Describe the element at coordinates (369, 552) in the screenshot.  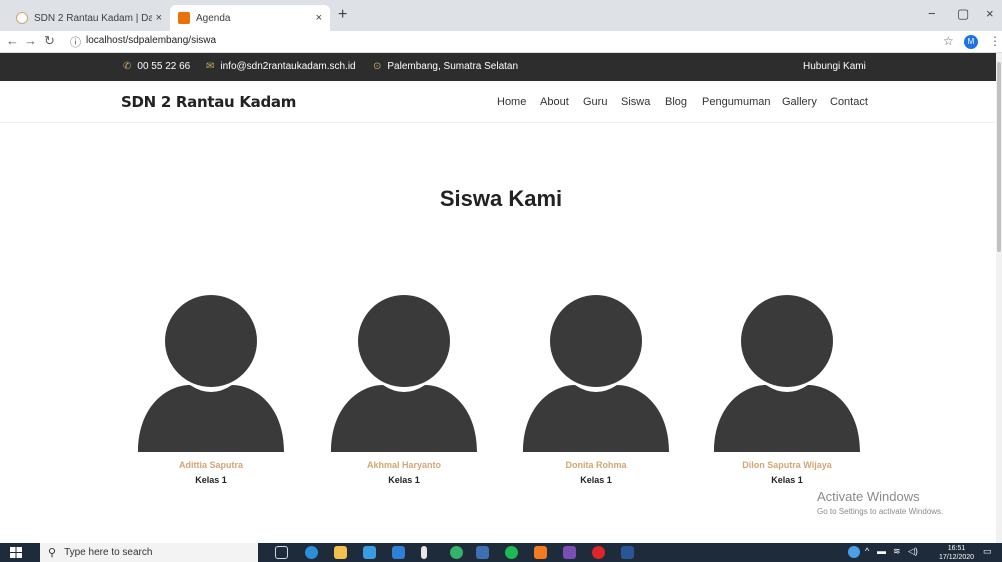
I see `store-icon` at that location.